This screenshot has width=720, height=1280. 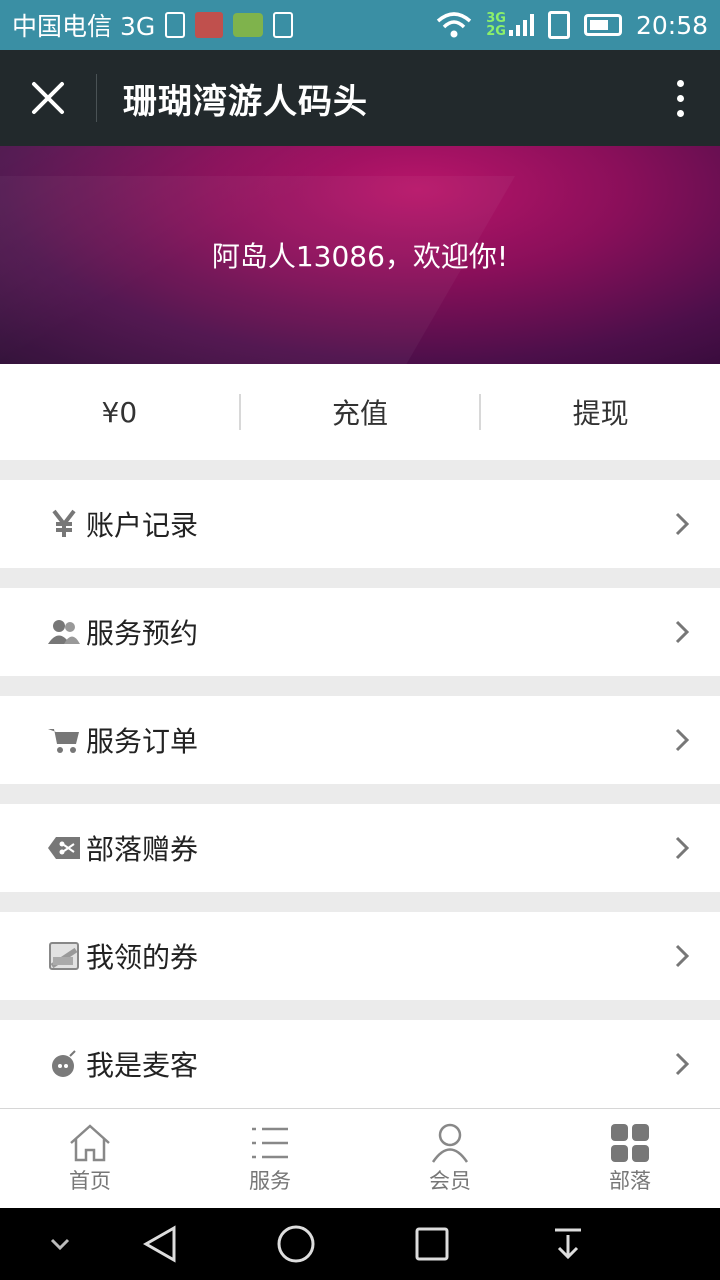 I want to click on network-type-bottom: 2G, so click(x=496, y=31).